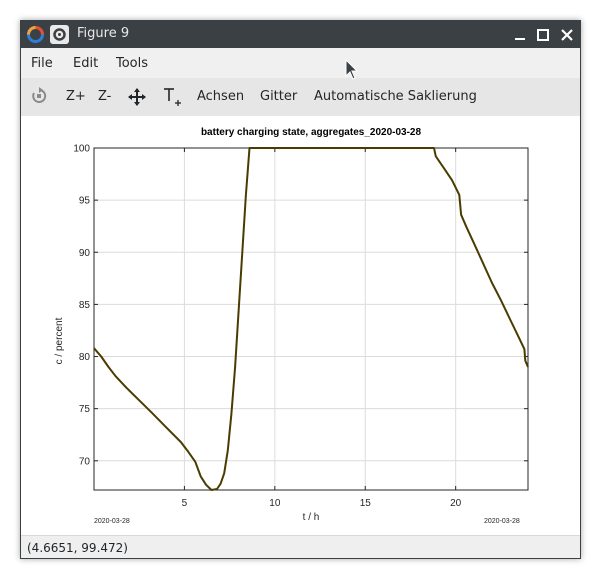 This screenshot has width=602, height=580. What do you see at coordinates (81, 149) in the screenshot?
I see `y-tick-label: 100` at bounding box center [81, 149].